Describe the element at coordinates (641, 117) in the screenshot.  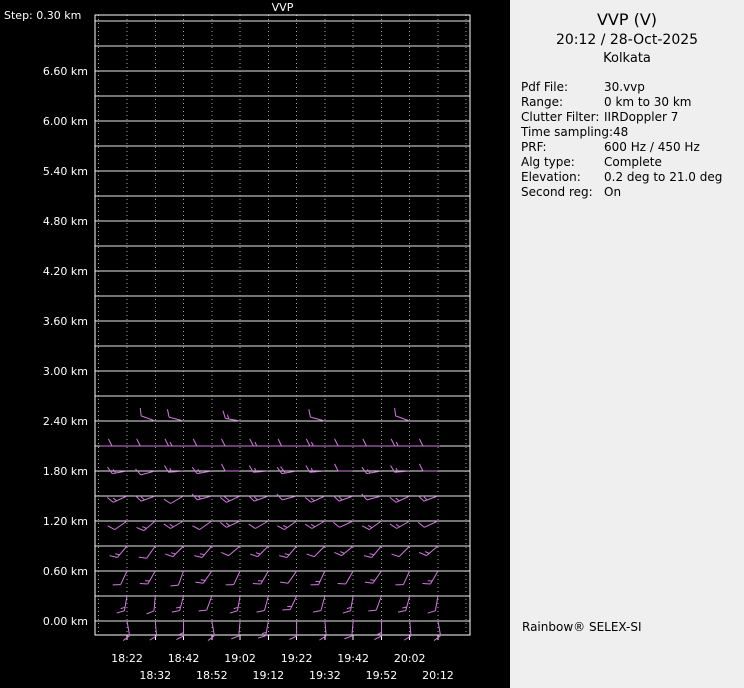
I see `panel-field-value: IIRDoppler 7` at that location.